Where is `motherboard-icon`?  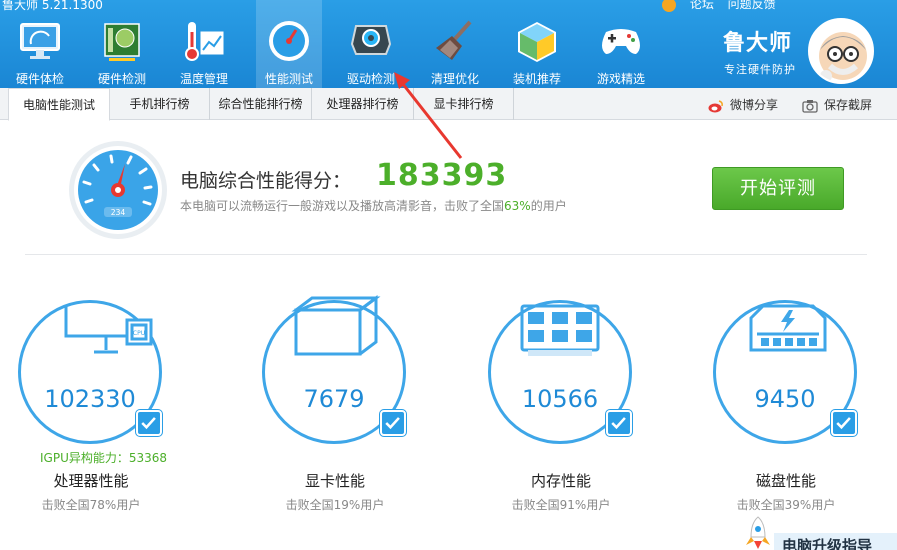
motherboard-icon is located at coordinates (122, 42).